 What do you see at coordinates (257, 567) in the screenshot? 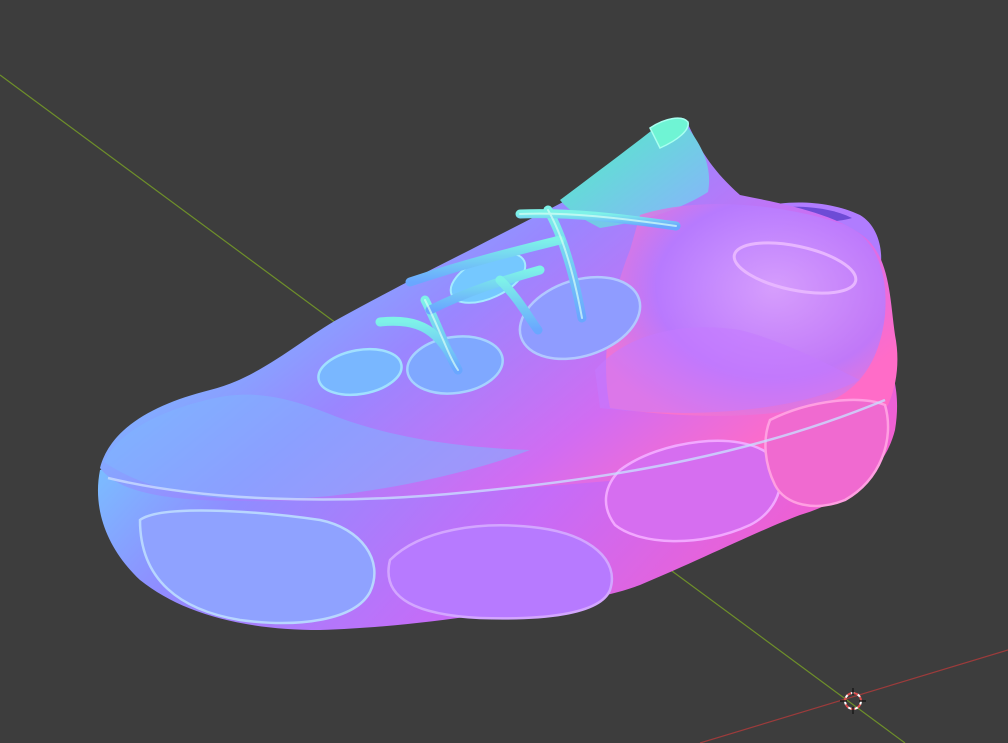
I see `sole-pod-front` at bounding box center [257, 567].